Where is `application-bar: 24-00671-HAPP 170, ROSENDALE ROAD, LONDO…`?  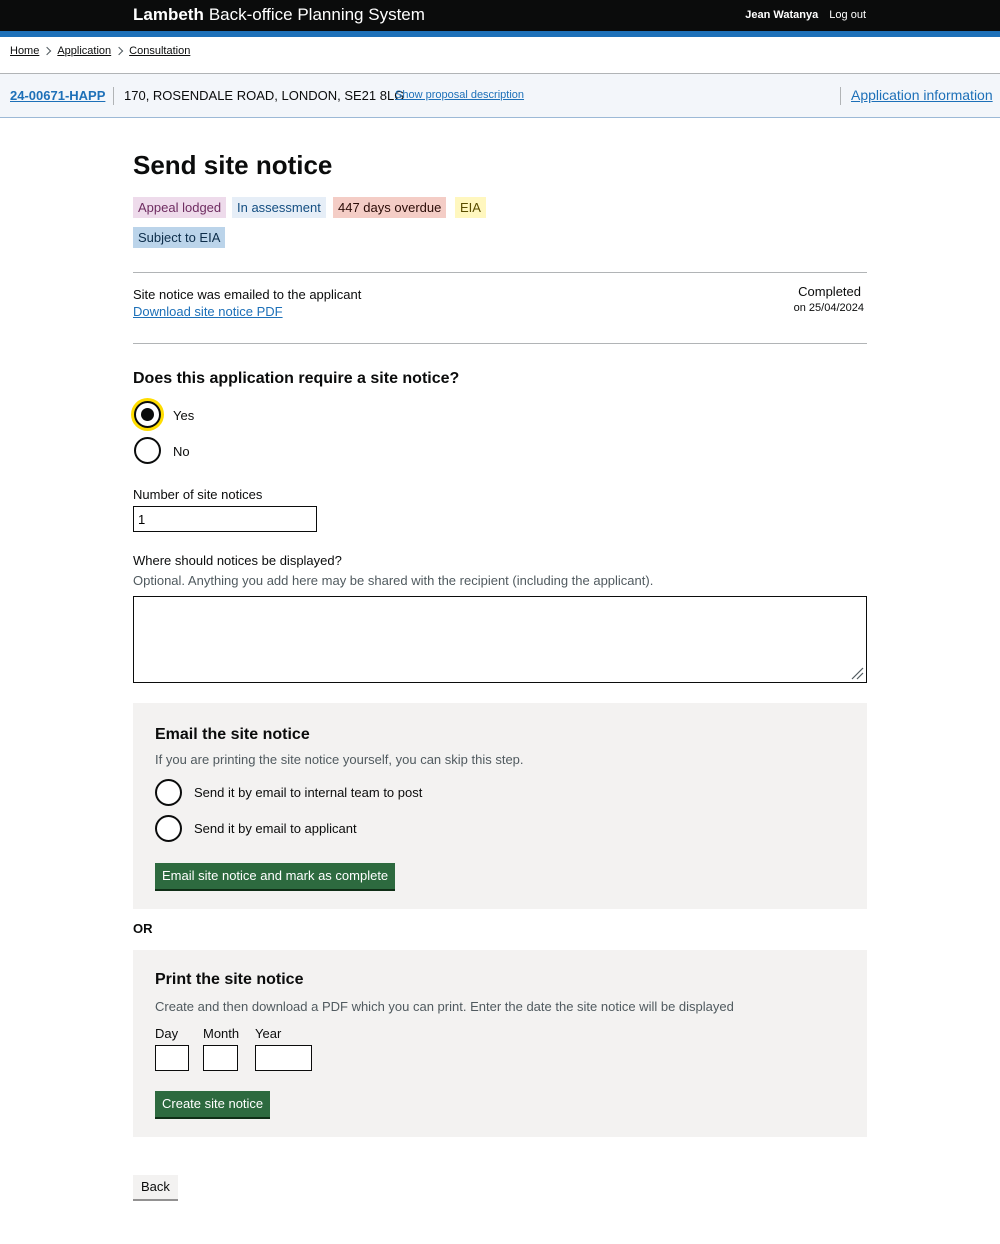
application-bar: 24-00671-HAPP 170, ROSENDALE ROAD, LONDO… is located at coordinates (500, 95).